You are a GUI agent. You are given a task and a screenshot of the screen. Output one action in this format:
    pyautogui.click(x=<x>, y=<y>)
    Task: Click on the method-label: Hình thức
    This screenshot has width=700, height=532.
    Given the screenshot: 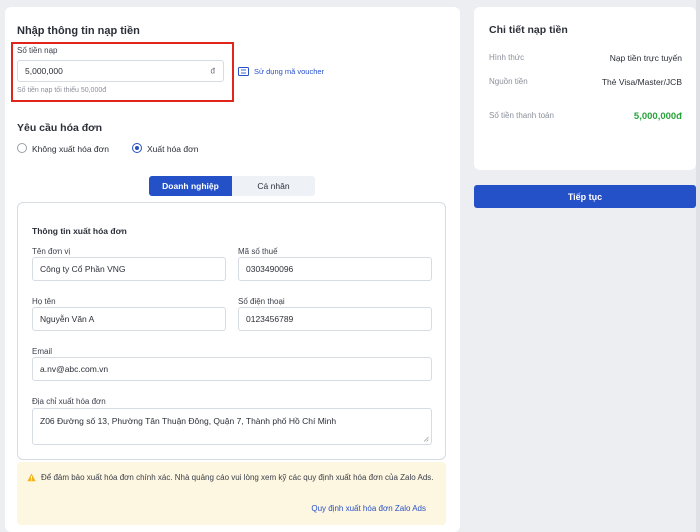 What is the action you would take?
    pyautogui.click(x=507, y=57)
    